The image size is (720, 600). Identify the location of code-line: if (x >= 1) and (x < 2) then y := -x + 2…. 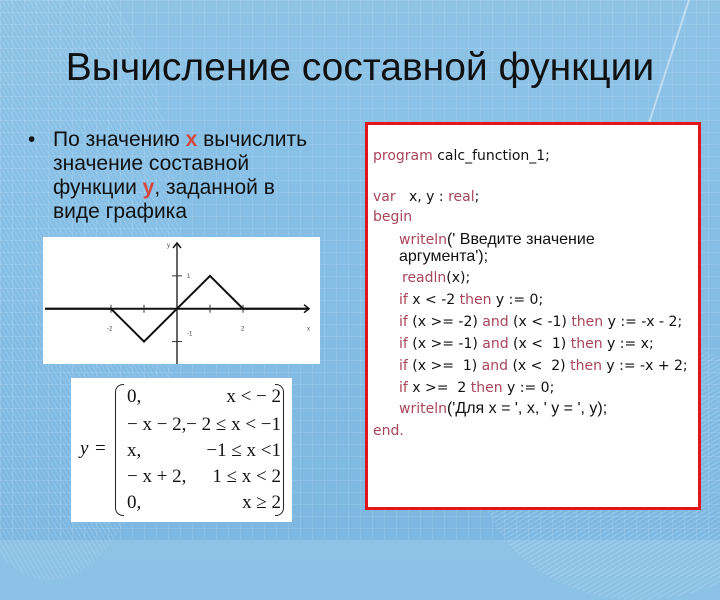
(543, 366).